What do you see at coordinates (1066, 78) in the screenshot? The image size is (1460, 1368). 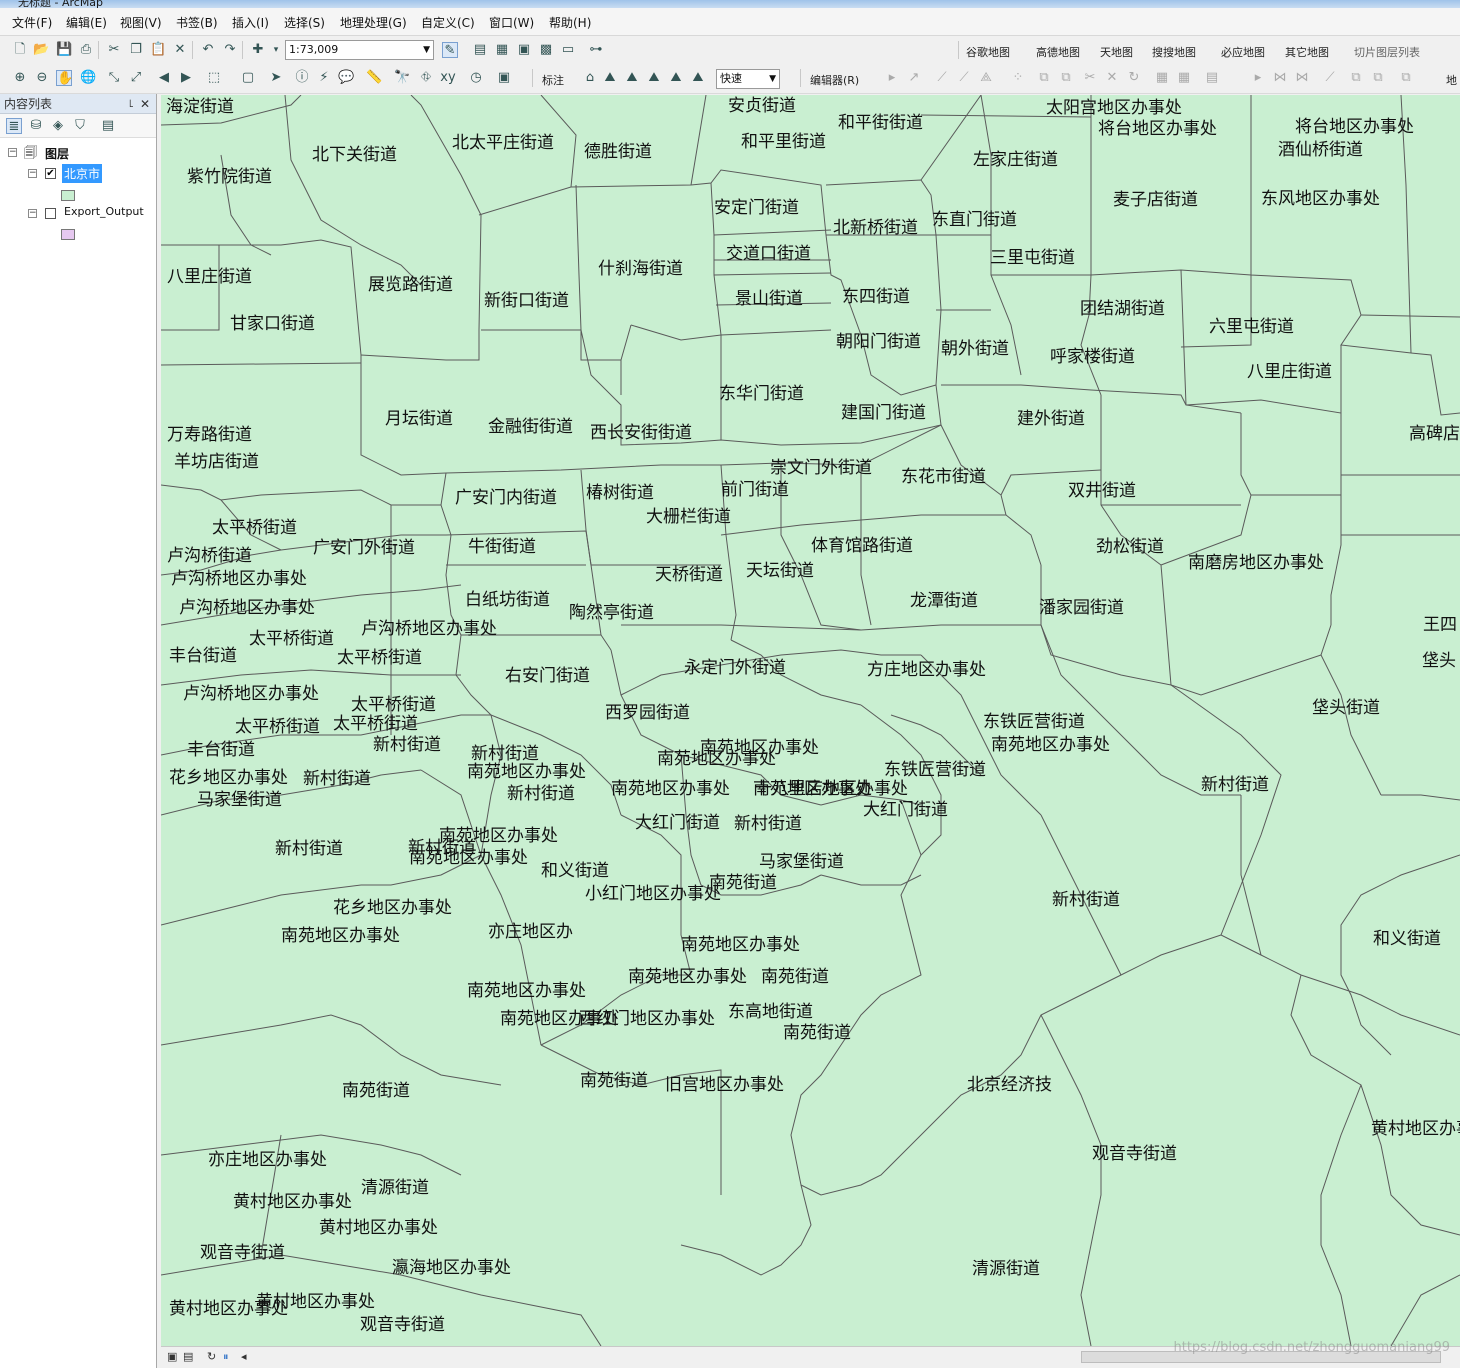 I see `reshape-icon: ⧉` at bounding box center [1066, 78].